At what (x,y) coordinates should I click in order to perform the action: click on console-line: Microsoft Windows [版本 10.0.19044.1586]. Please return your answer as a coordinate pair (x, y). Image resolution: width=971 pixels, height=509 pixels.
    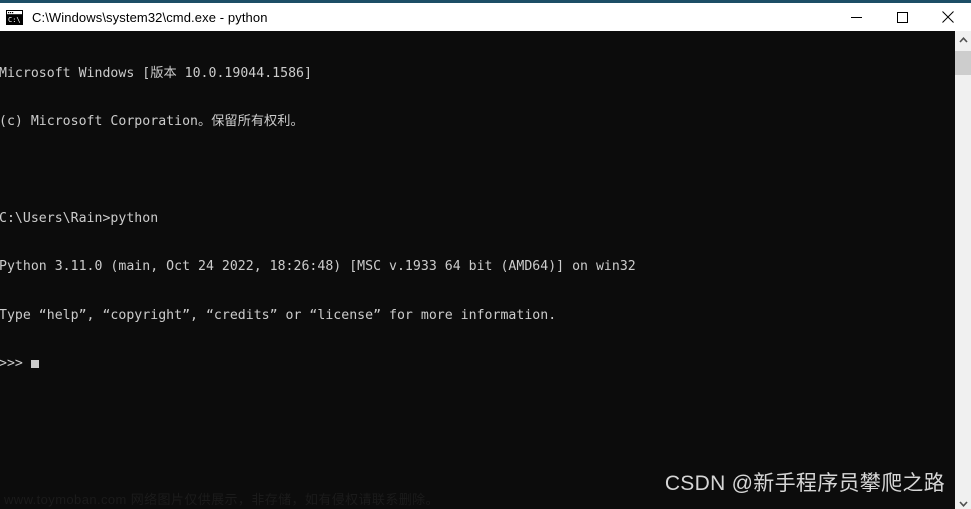
    Looking at the image, I should click on (156, 74).